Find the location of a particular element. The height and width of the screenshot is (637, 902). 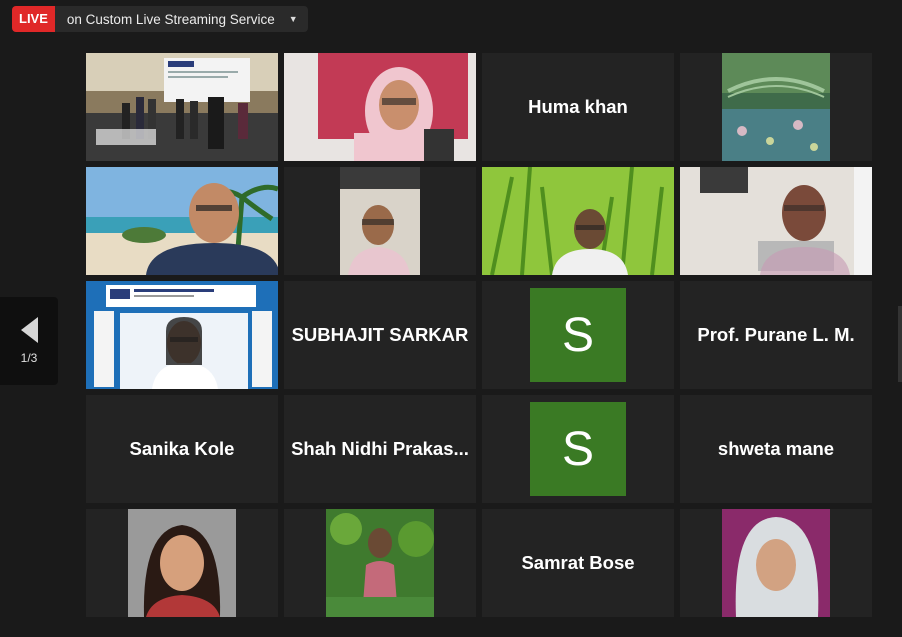

participant-tile: Samrat Bose is located at coordinates (578, 563).